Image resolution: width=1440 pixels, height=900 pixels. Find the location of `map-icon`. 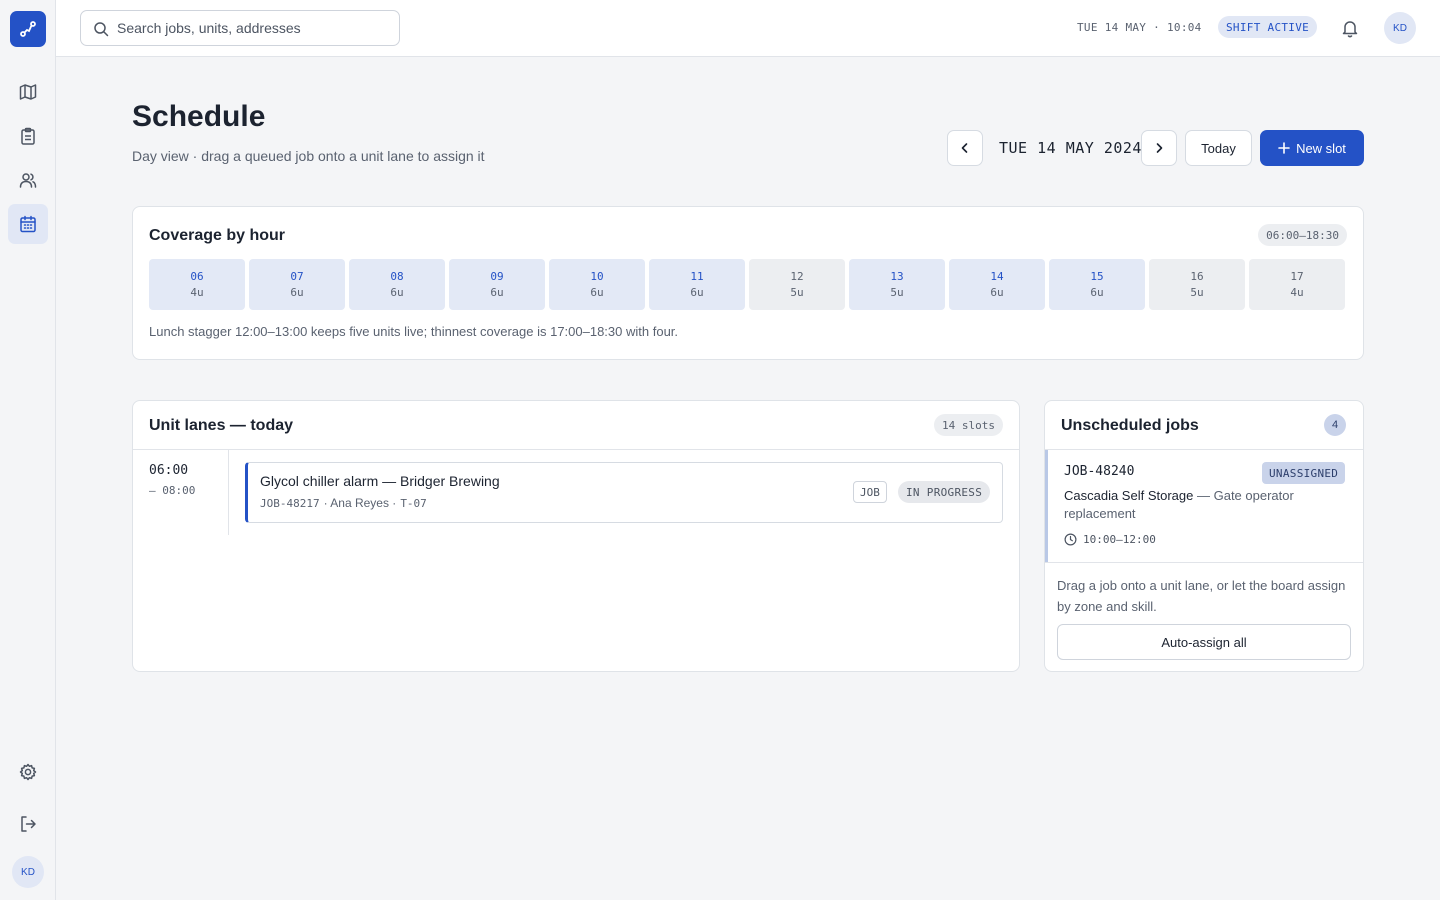

map-icon is located at coordinates (28, 92).